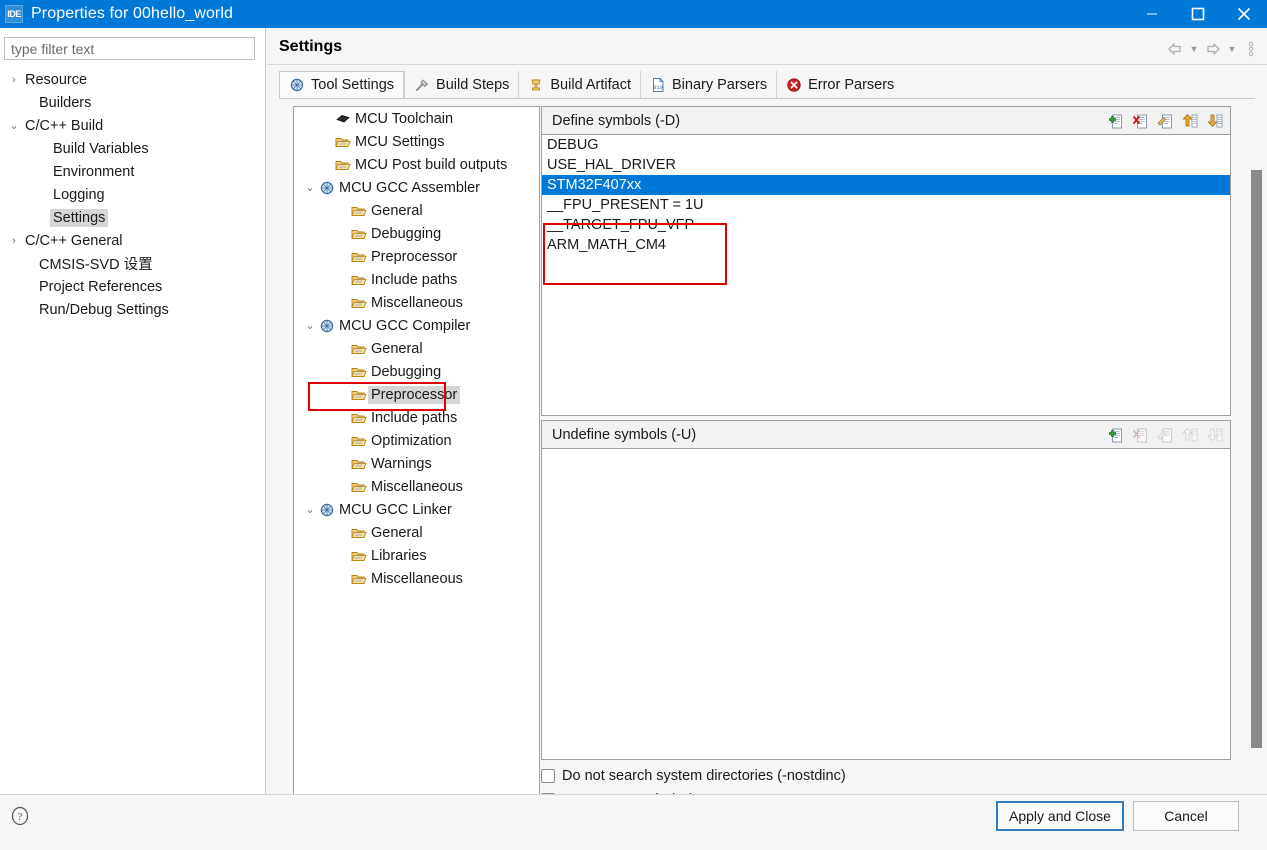 Image resolution: width=1267 pixels, height=850 pixels. What do you see at coordinates (404, 118) in the screenshot?
I see `tool-tree-item-label: MCU Toolchain` at bounding box center [404, 118].